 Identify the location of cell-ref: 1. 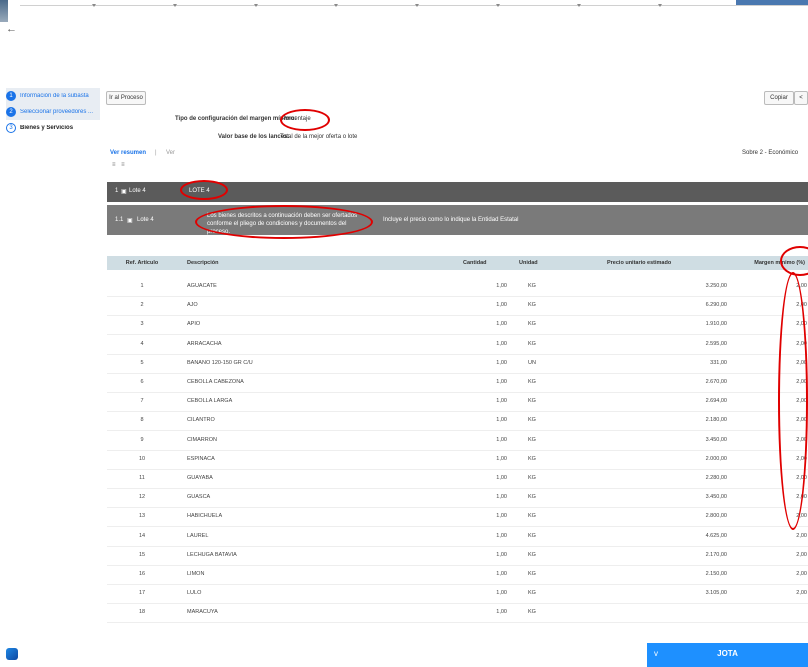
(142, 286).